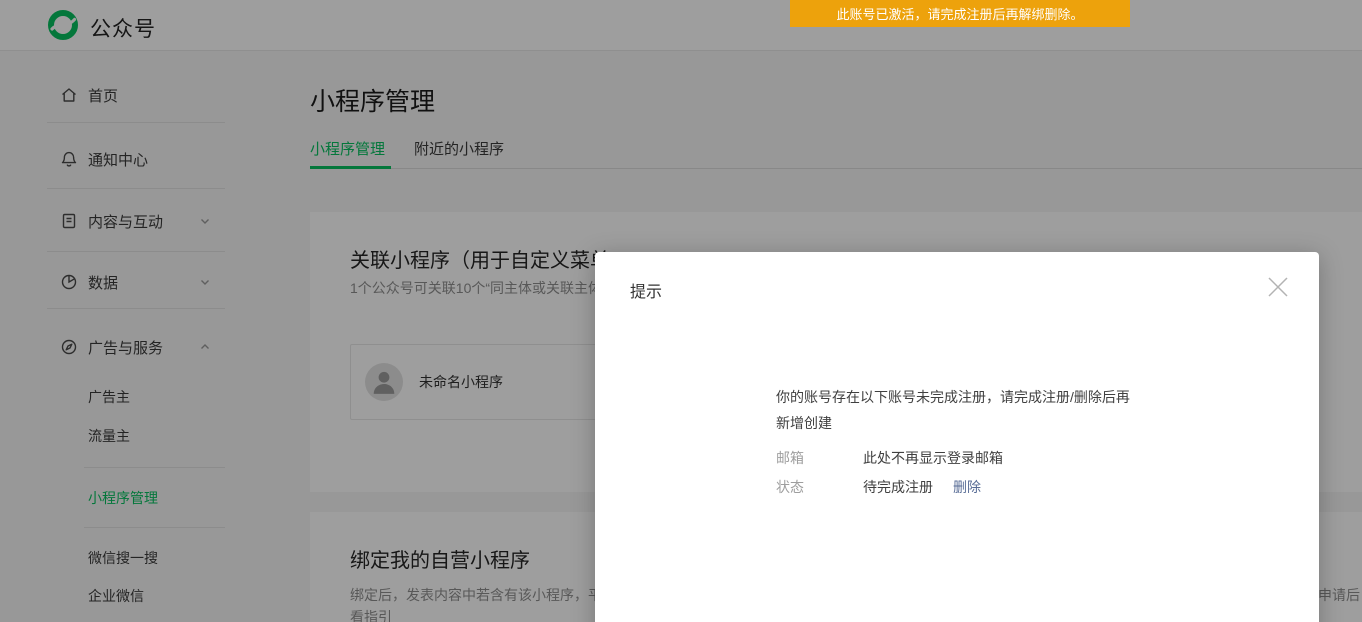 The image size is (1362, 622). Describe the element at coordinates (898, 486) in the screenshot. I see `status-value: 待完成注册` at that location.